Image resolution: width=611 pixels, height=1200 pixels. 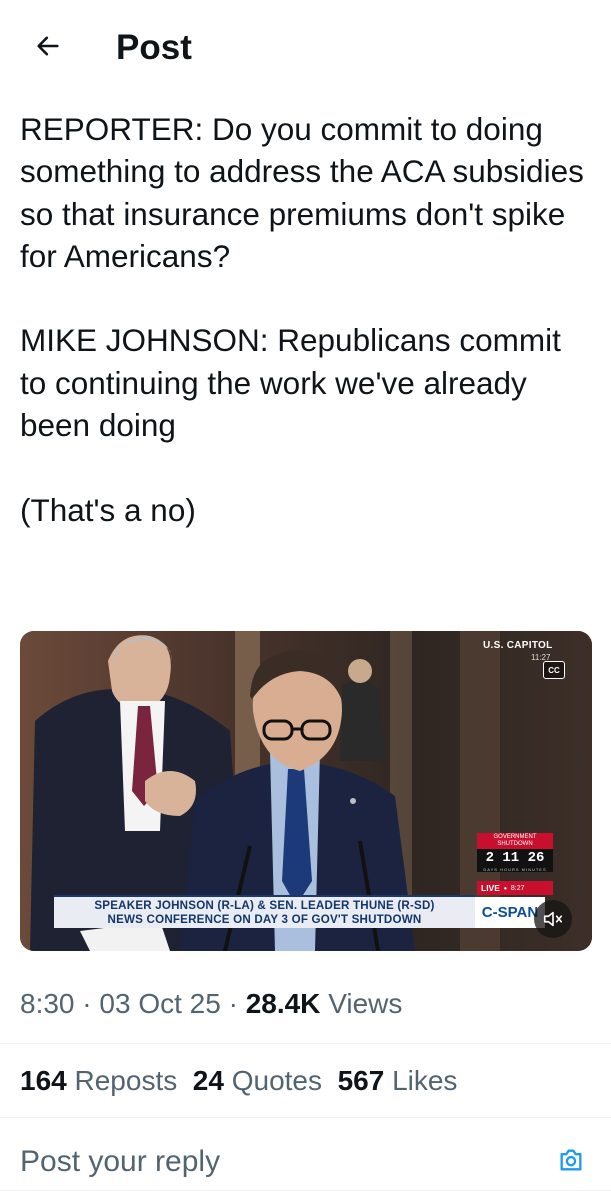 I want to click on engagement-stats: 164 Reposts 24 Quotes 567 Likes, so click(x=238, y=1081).